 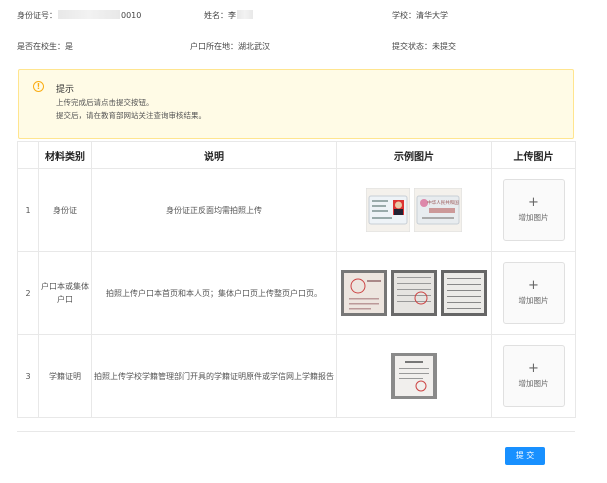 I want to click on row-description: 拍照上传学校学籍管理部门开具的学籍证明原件或学信网上学籍报告, so click(x=214, y=376).